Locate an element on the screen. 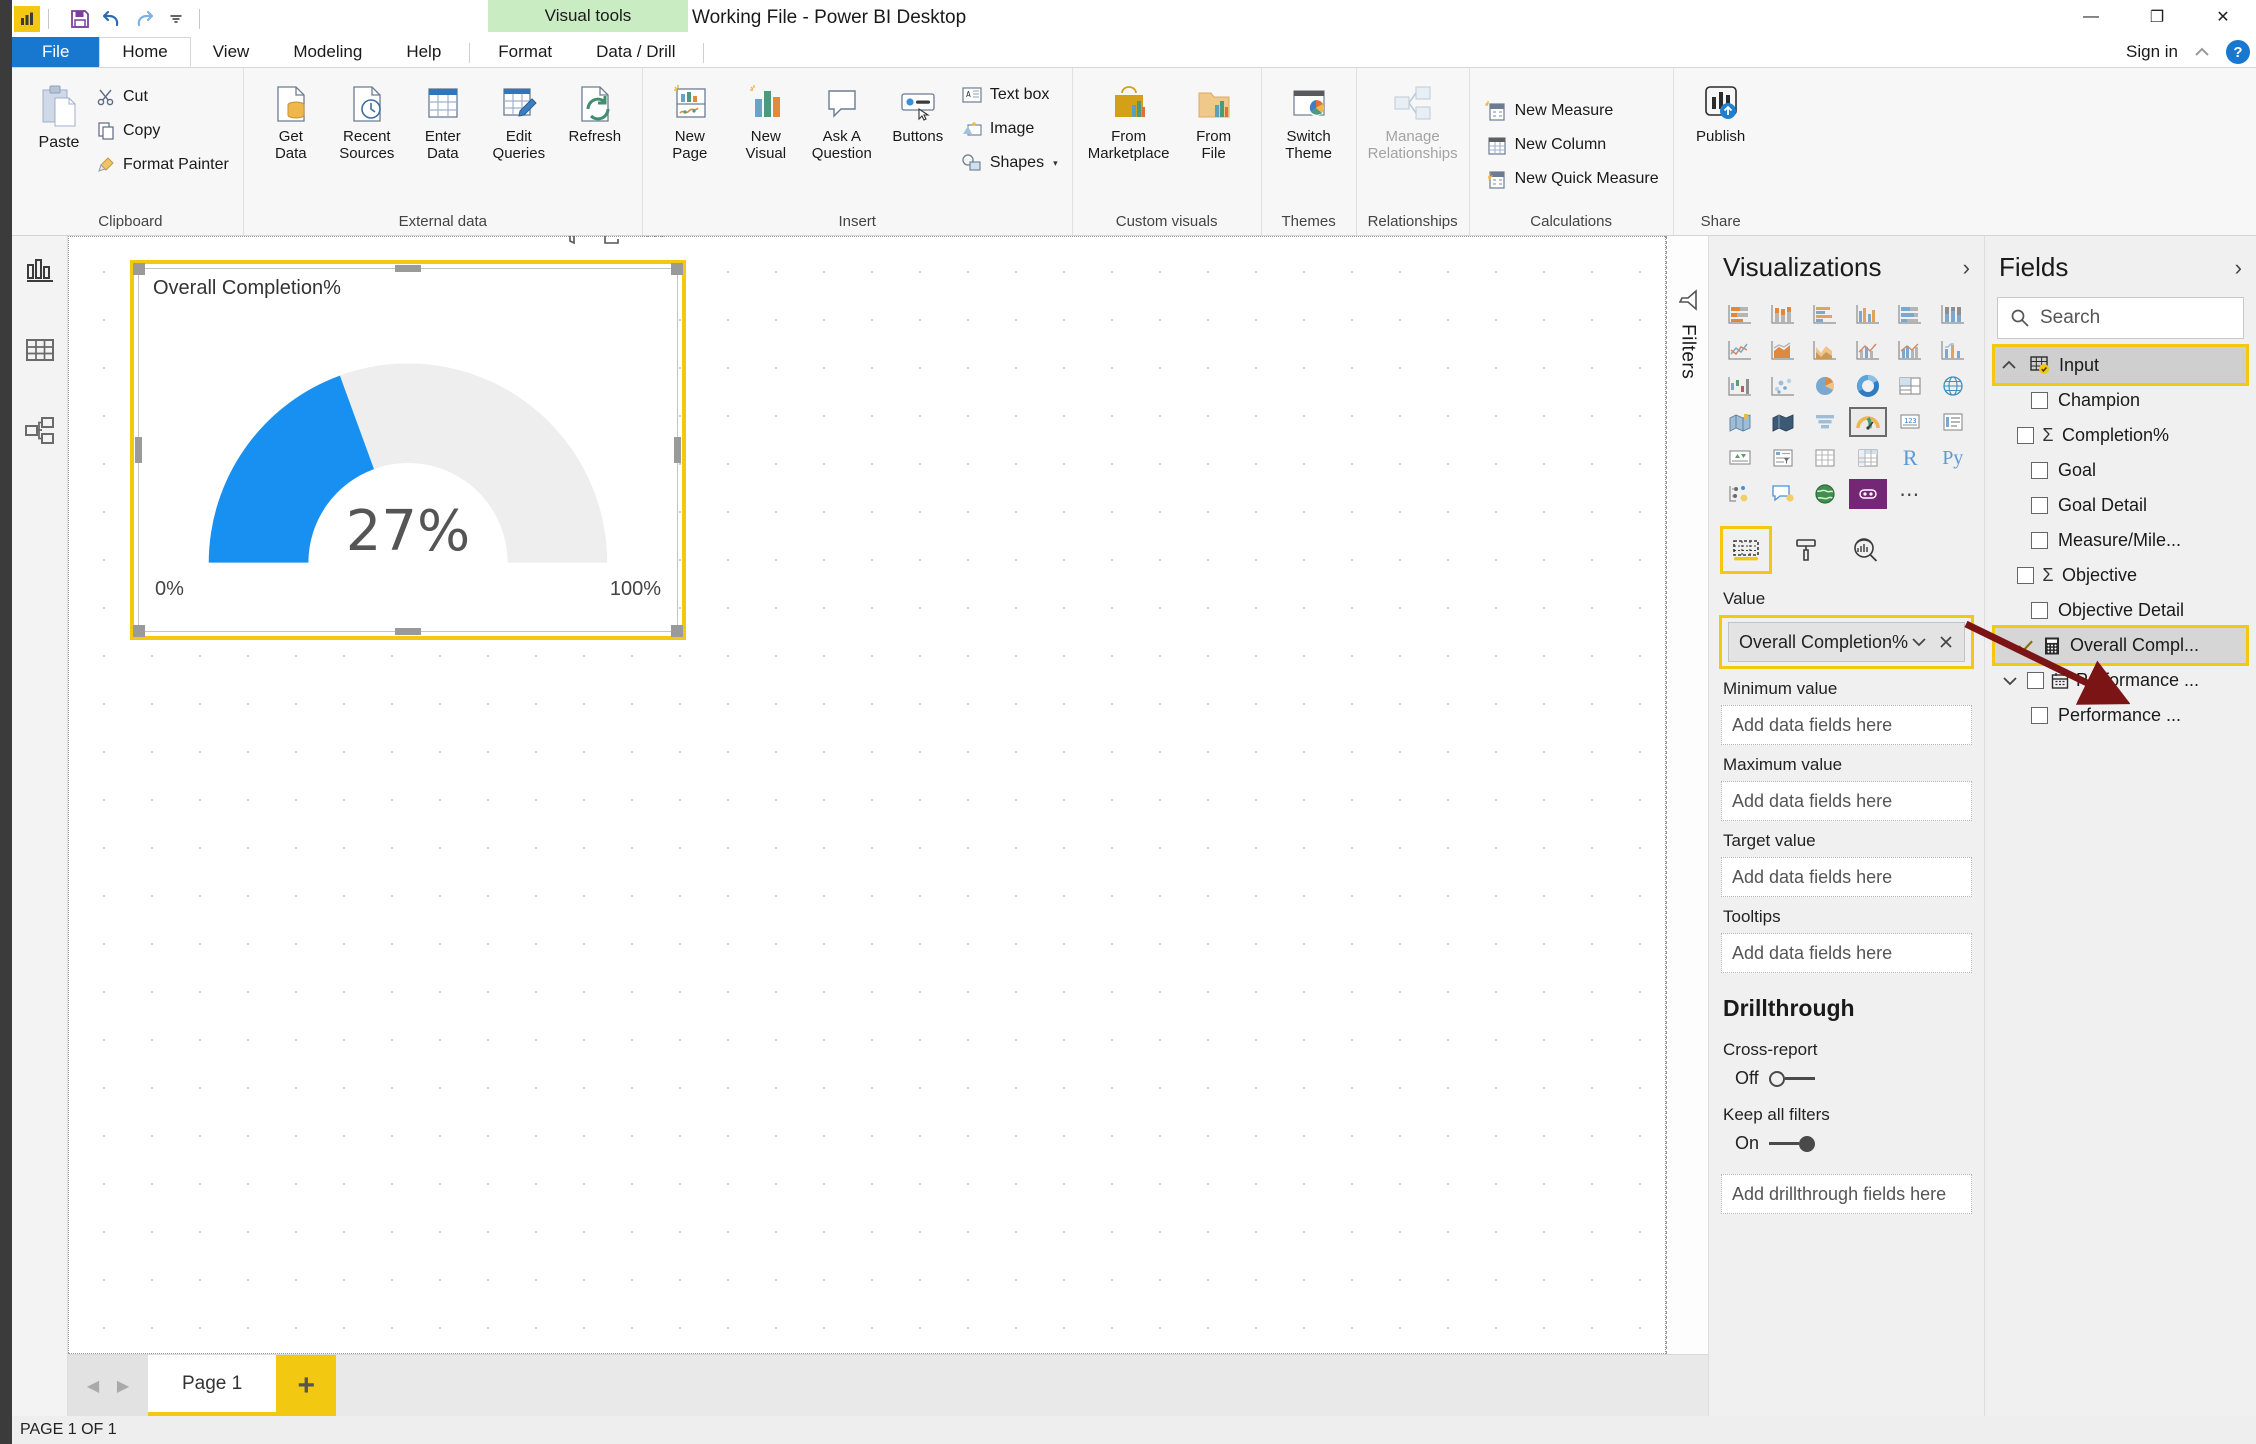 This screenshot has width=2256, height=1444. arcgis-map-icon is located at coordinates (1825, 494).